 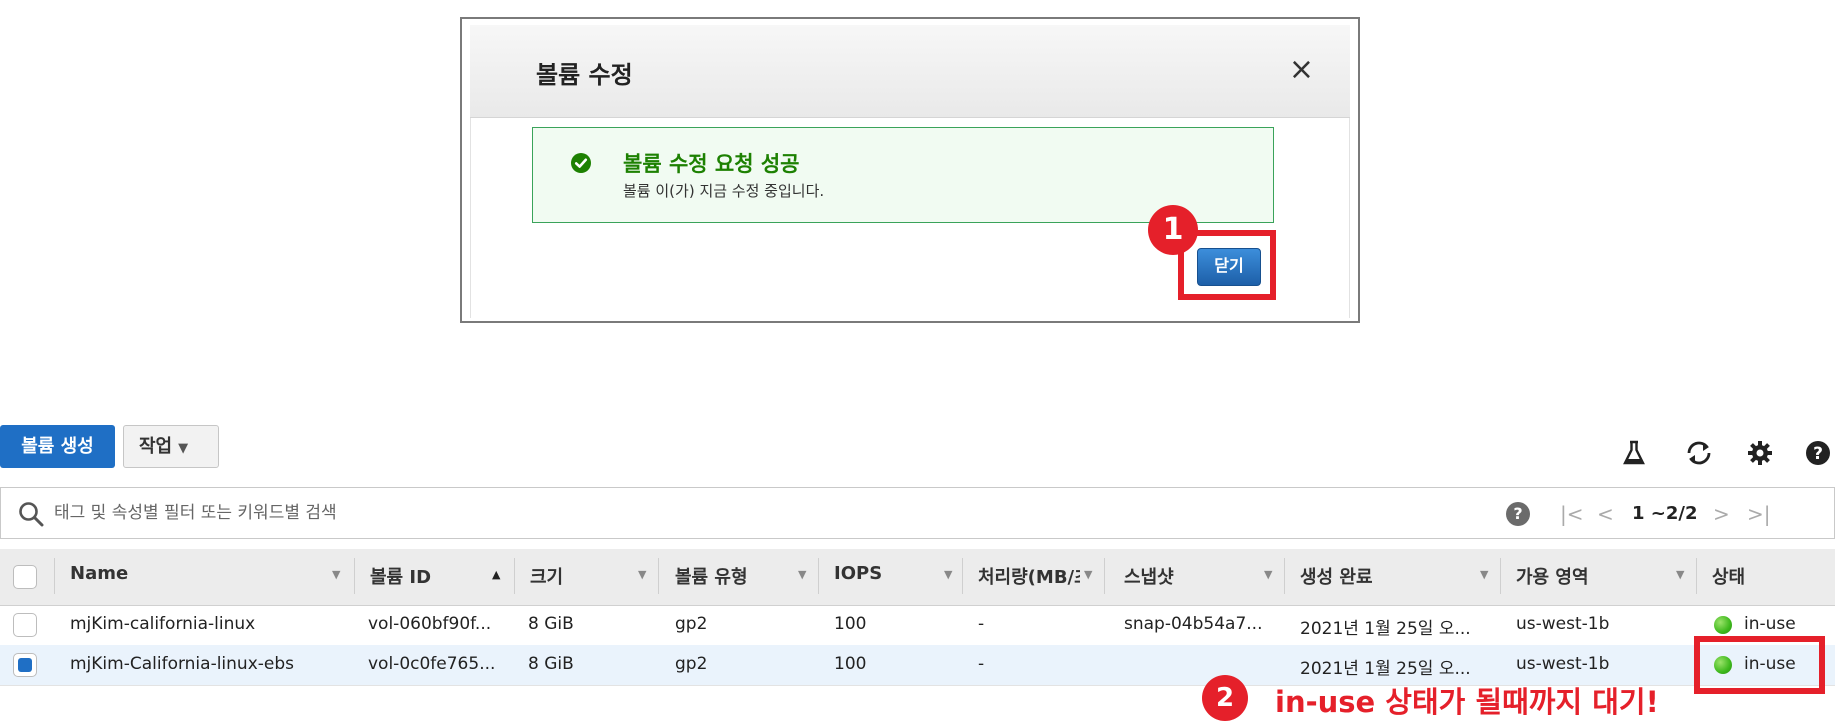 I want to click on search-input, so click(x=752, y=513).